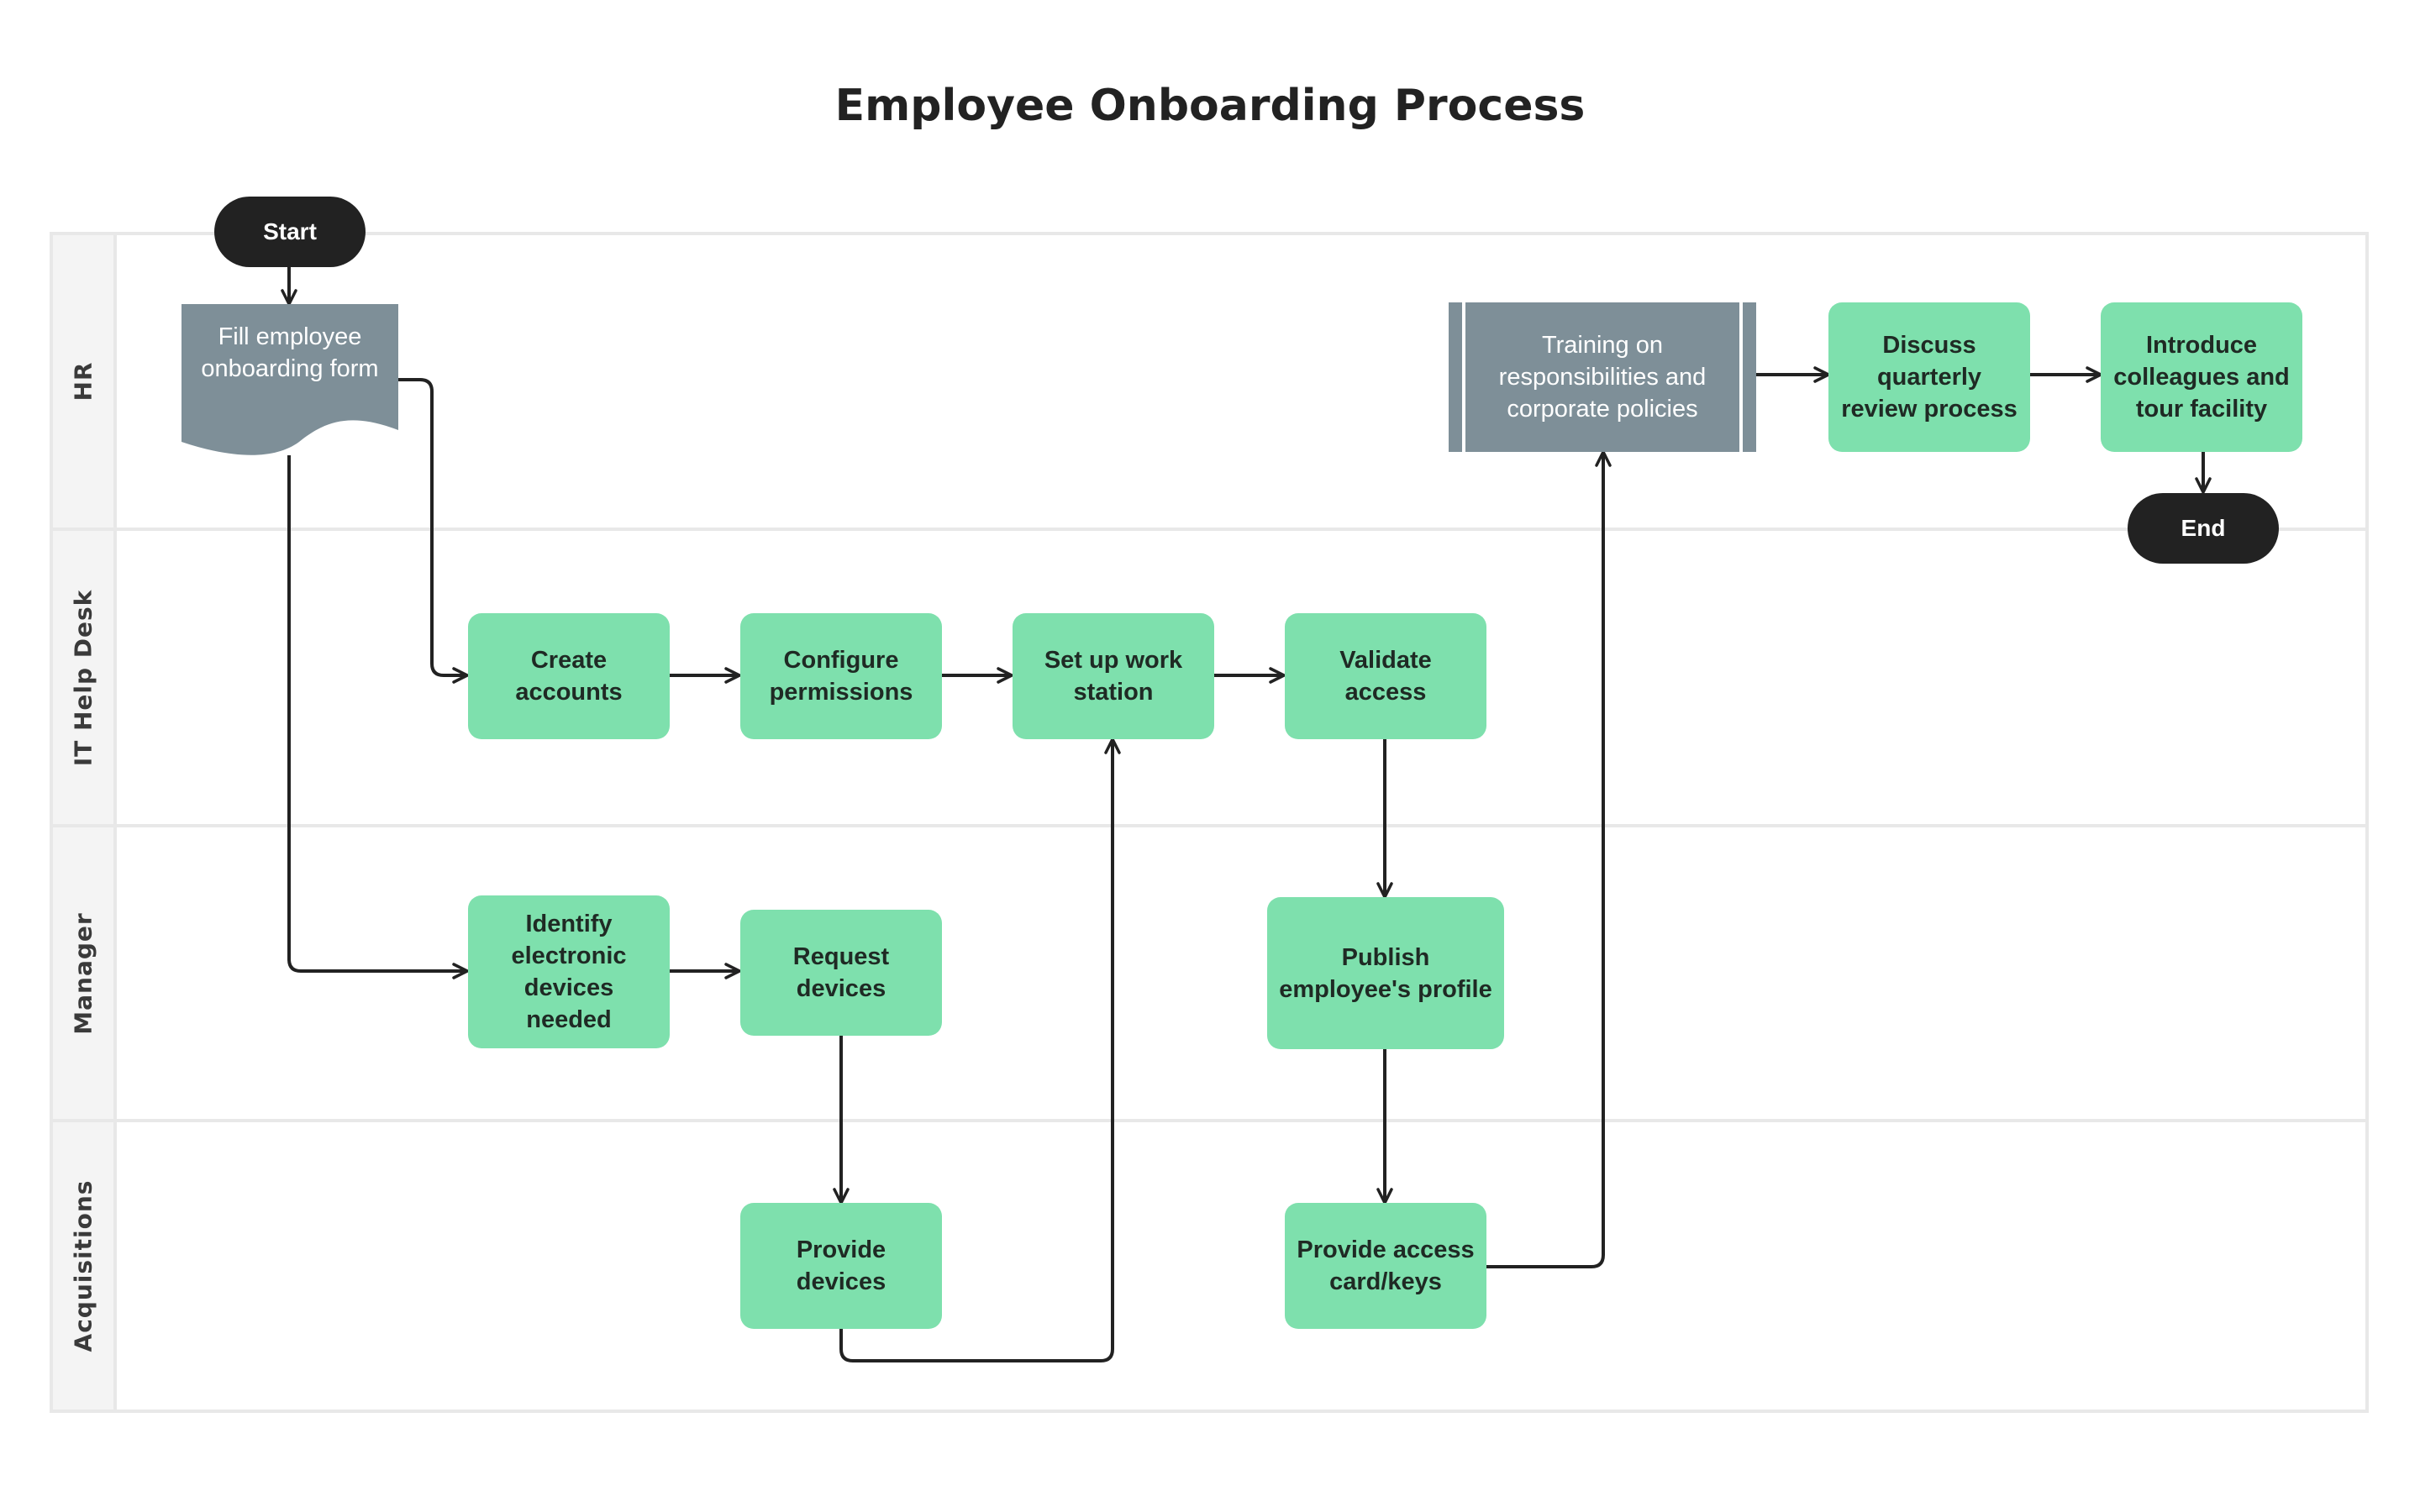 Image resolution: width=2420 pixels, height=1512 pixels. I want to click on start-label: Start, so click(290, 231).